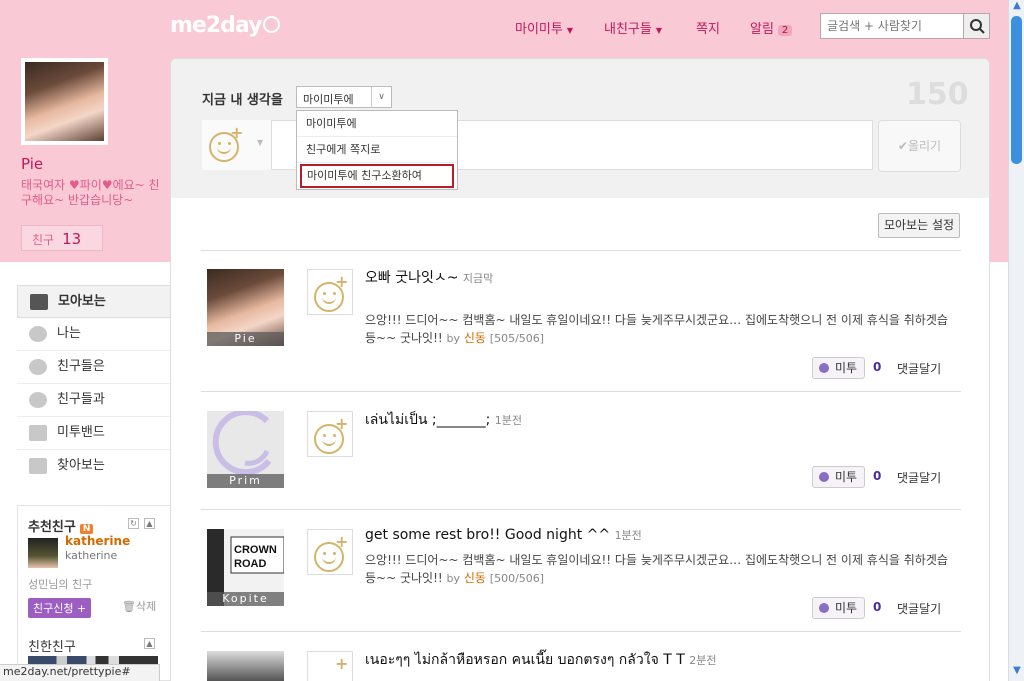 Image resolution: width=1024 pixels, height=681 pixels. I want to click on nav-messages: 쪽지, so click(708, 27).